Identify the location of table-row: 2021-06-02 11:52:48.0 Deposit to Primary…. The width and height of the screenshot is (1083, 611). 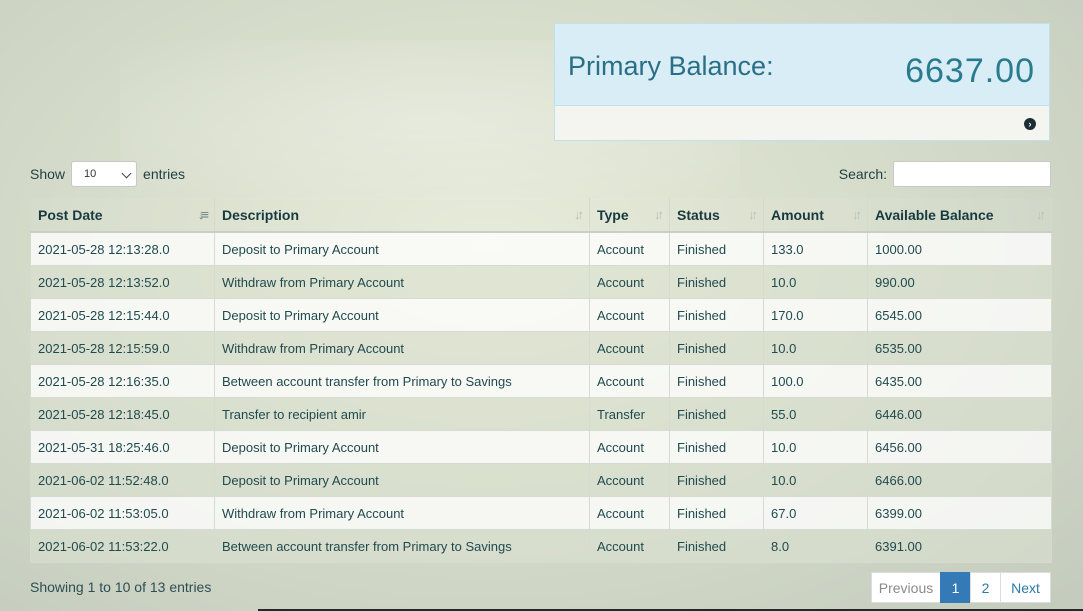
(541, 480).